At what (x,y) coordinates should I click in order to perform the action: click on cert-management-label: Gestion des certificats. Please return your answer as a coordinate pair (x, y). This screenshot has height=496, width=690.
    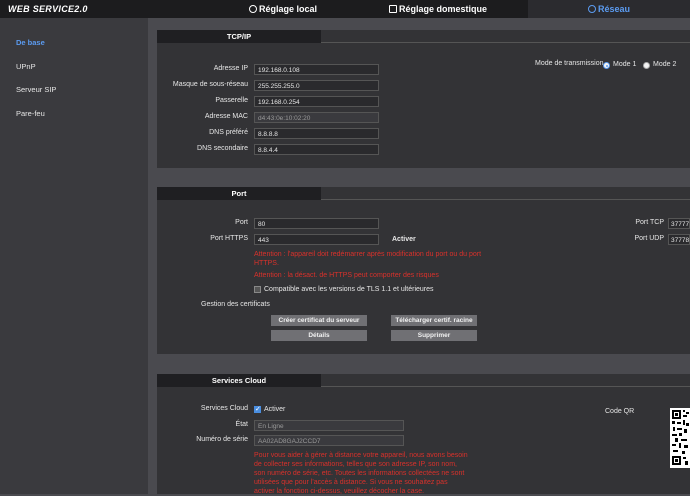
    Looking at the image, I should click on (235, 304).